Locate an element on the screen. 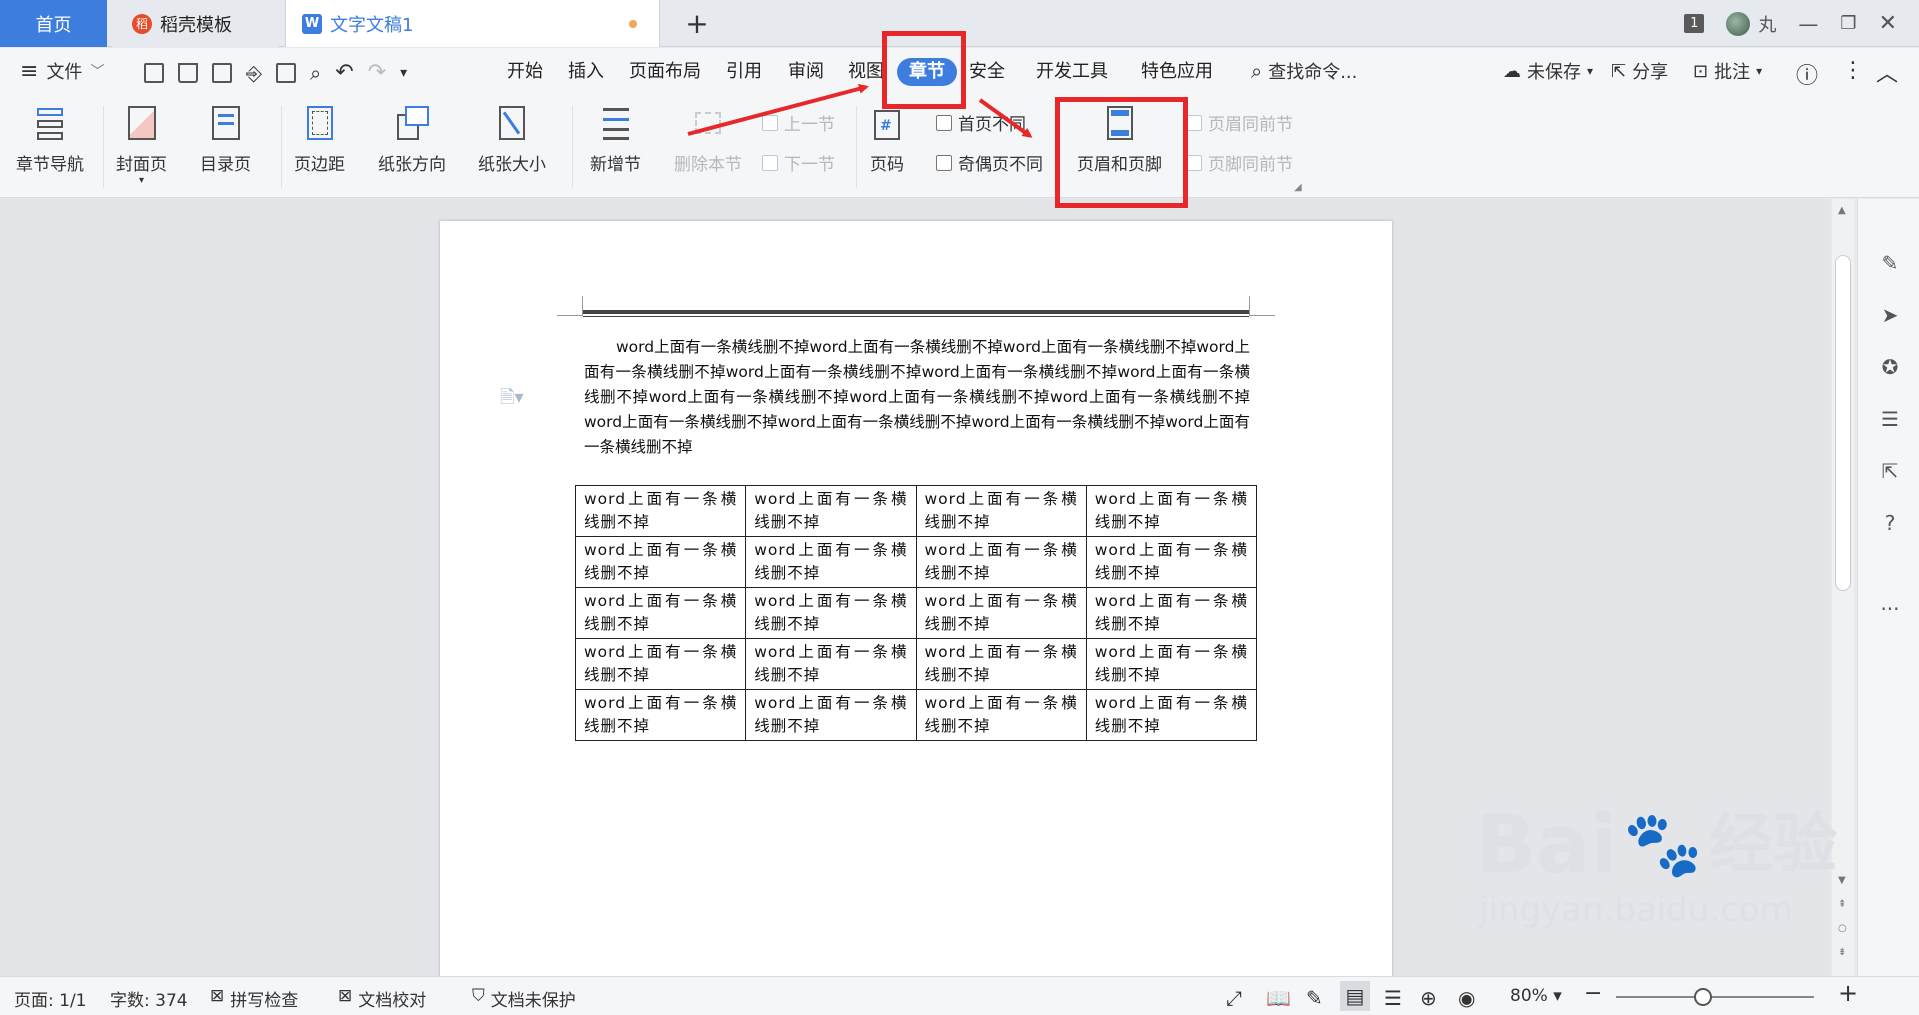 The width and height of the screenshot is (1919, 1015). arrow-to-header-footer is located at coordinates (1005, 118).